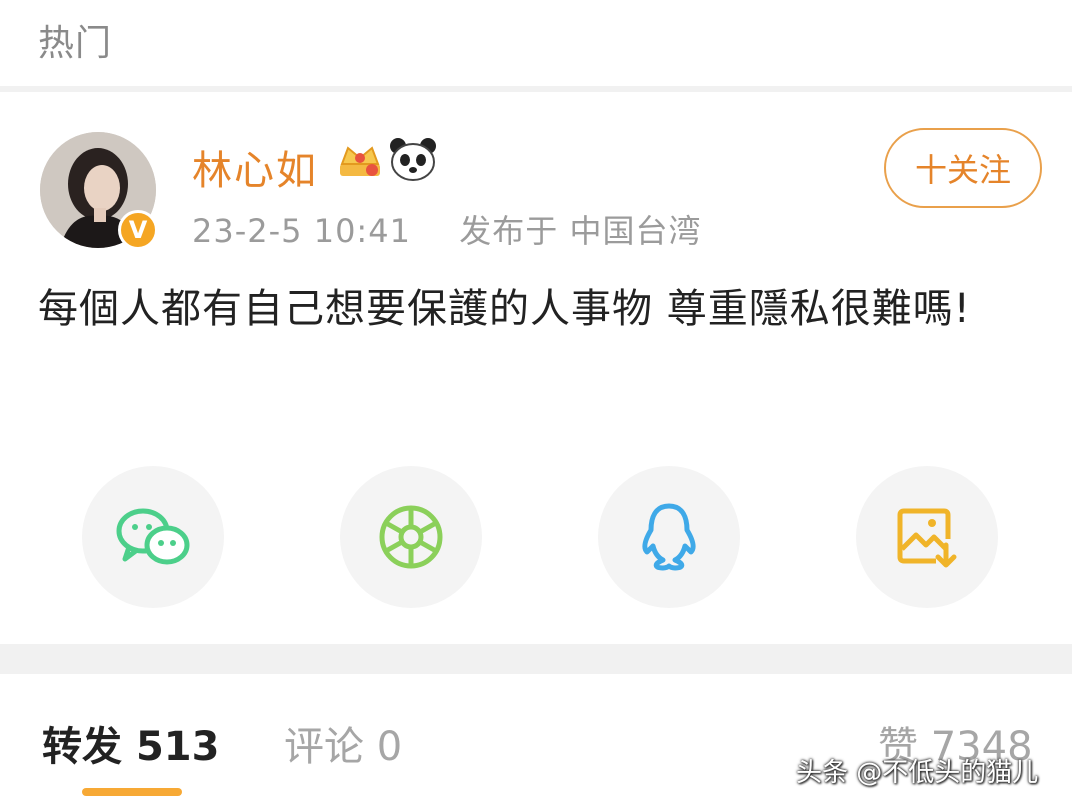 The image size is (1072, 804). Describe the element at coordinates (75, 40) in the screenshot. I see `hot-tab-label: 热门` at that location.